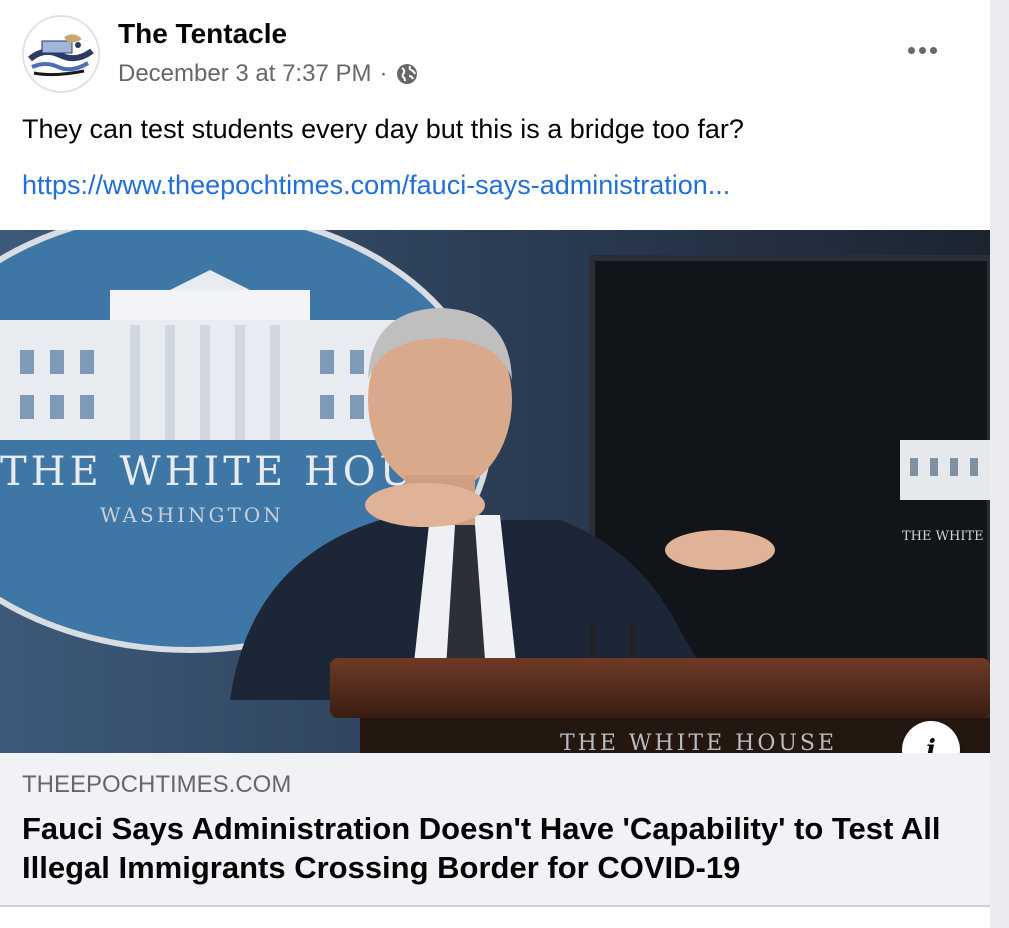  I want to click on more-options-button, so click(922, 50).